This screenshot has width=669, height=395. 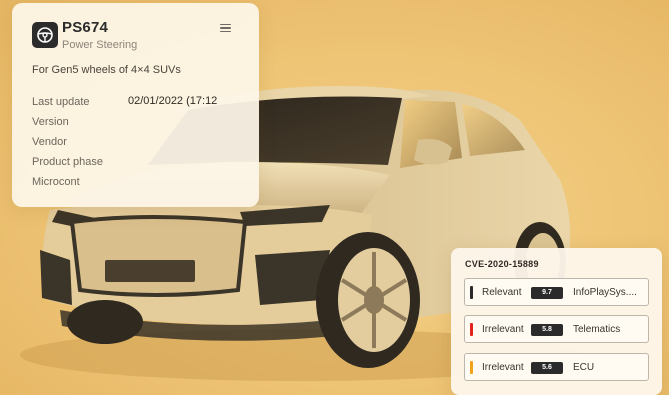 What do you see at coordinates (547, 368) in the screenshot?
I see `cve-score-badge: 5.6` at bounding box center [547, 368].